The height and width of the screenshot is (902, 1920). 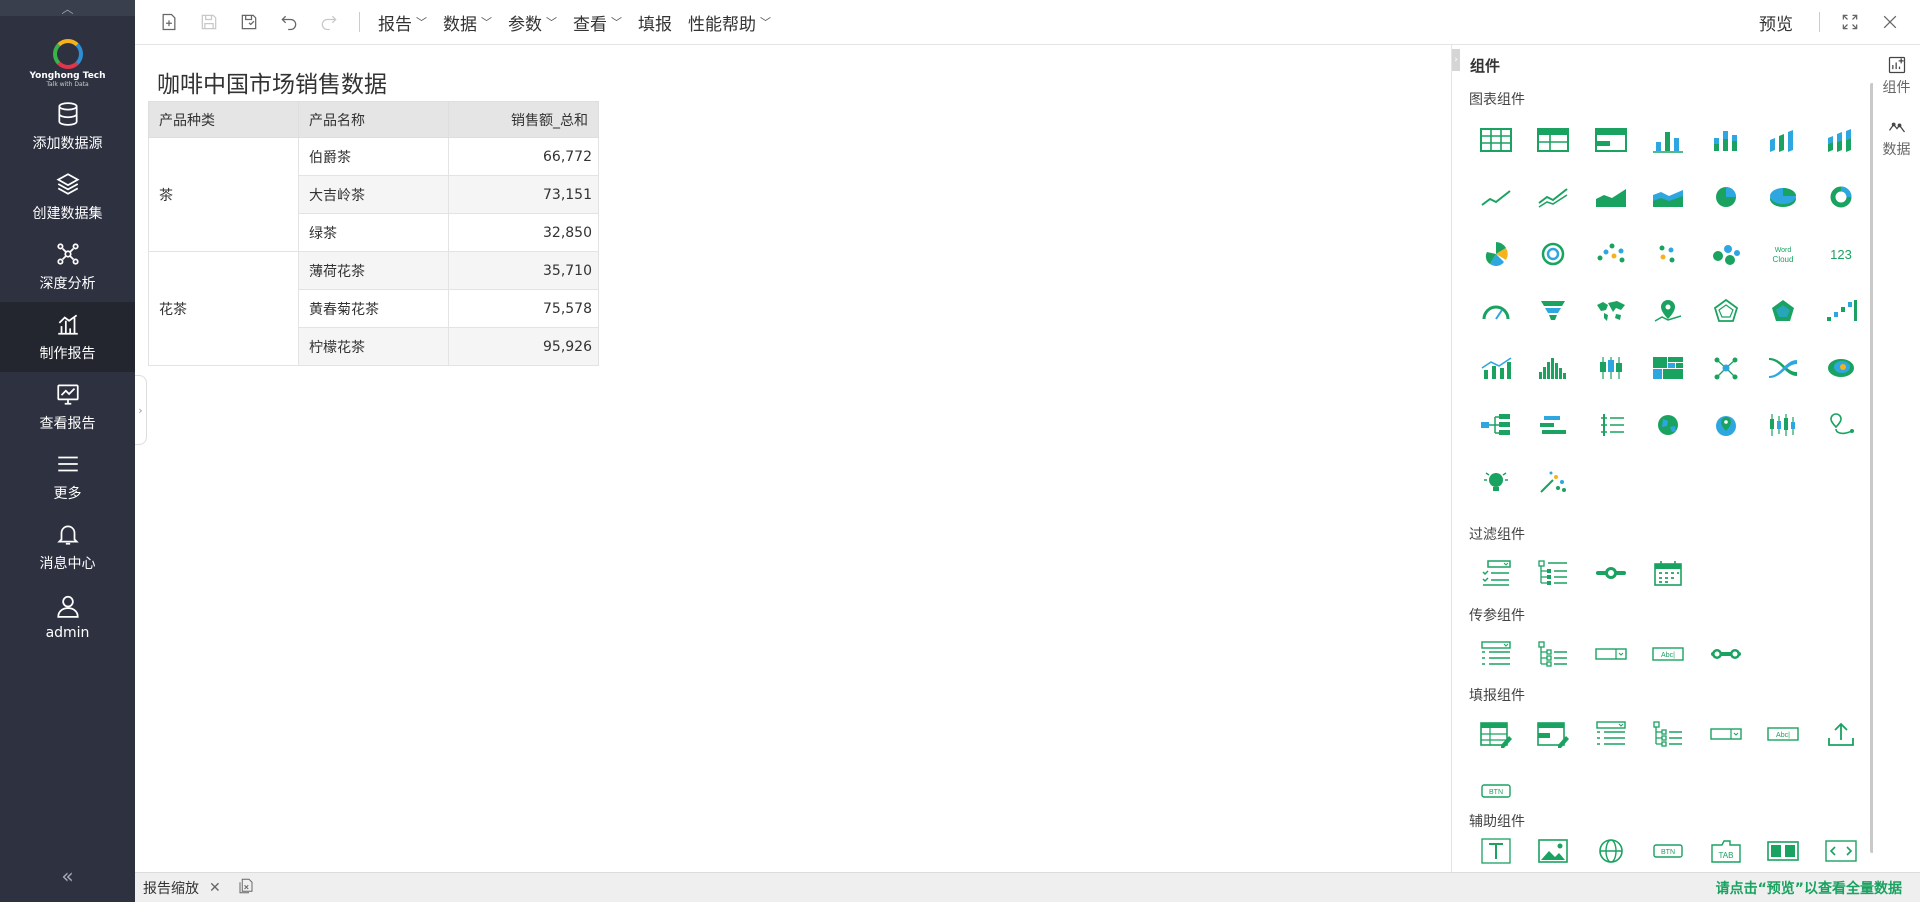 I want to click on sidebar-item-admin: admin, so click(x=67, y=617).